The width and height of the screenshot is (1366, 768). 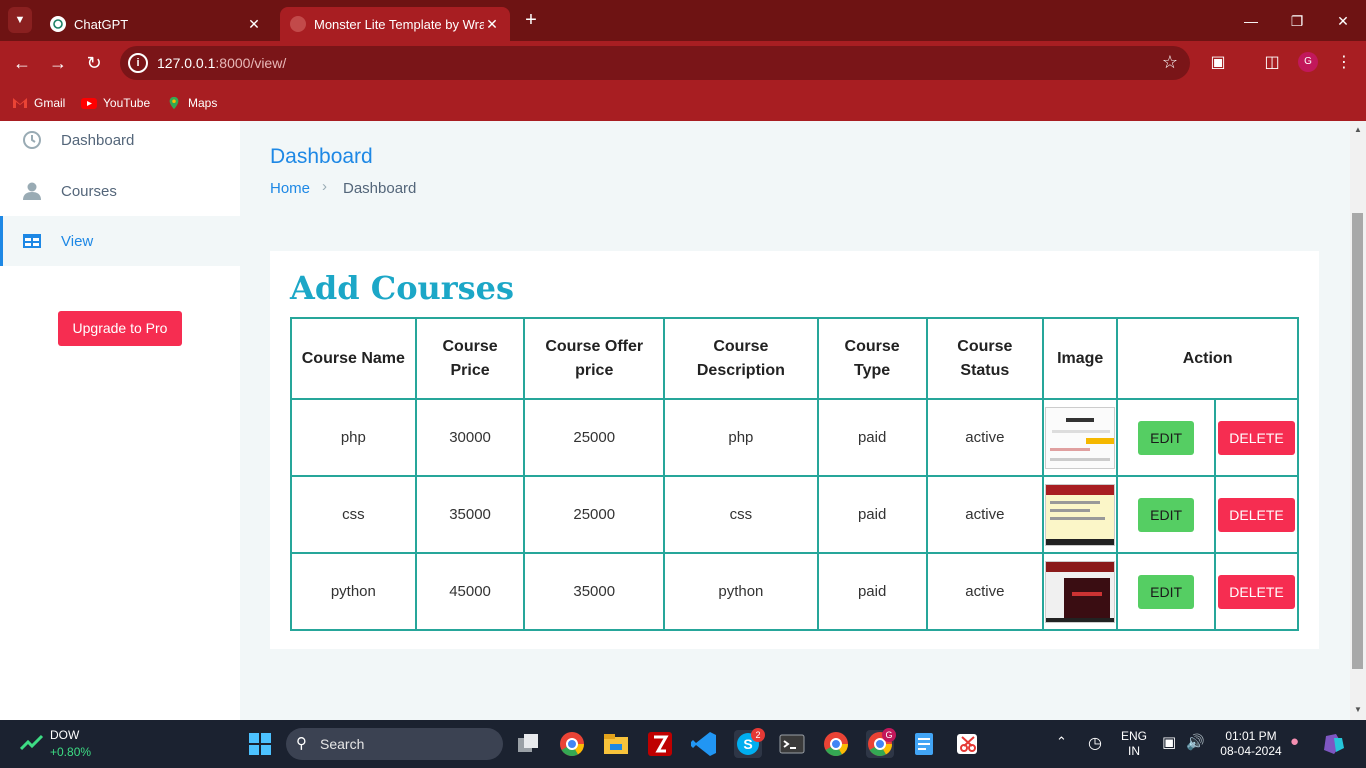 What do you see at coordinates (353, 514) in the screenshot?
I see `course-name-cell: css` at bounding box center [353, 514].